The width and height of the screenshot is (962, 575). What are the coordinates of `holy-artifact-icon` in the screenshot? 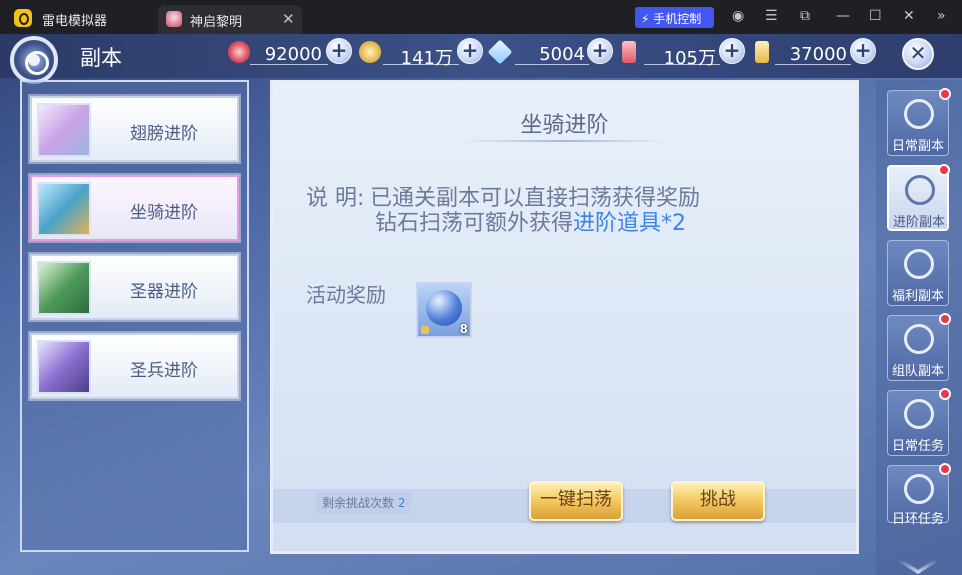 It's located at (64, 288).